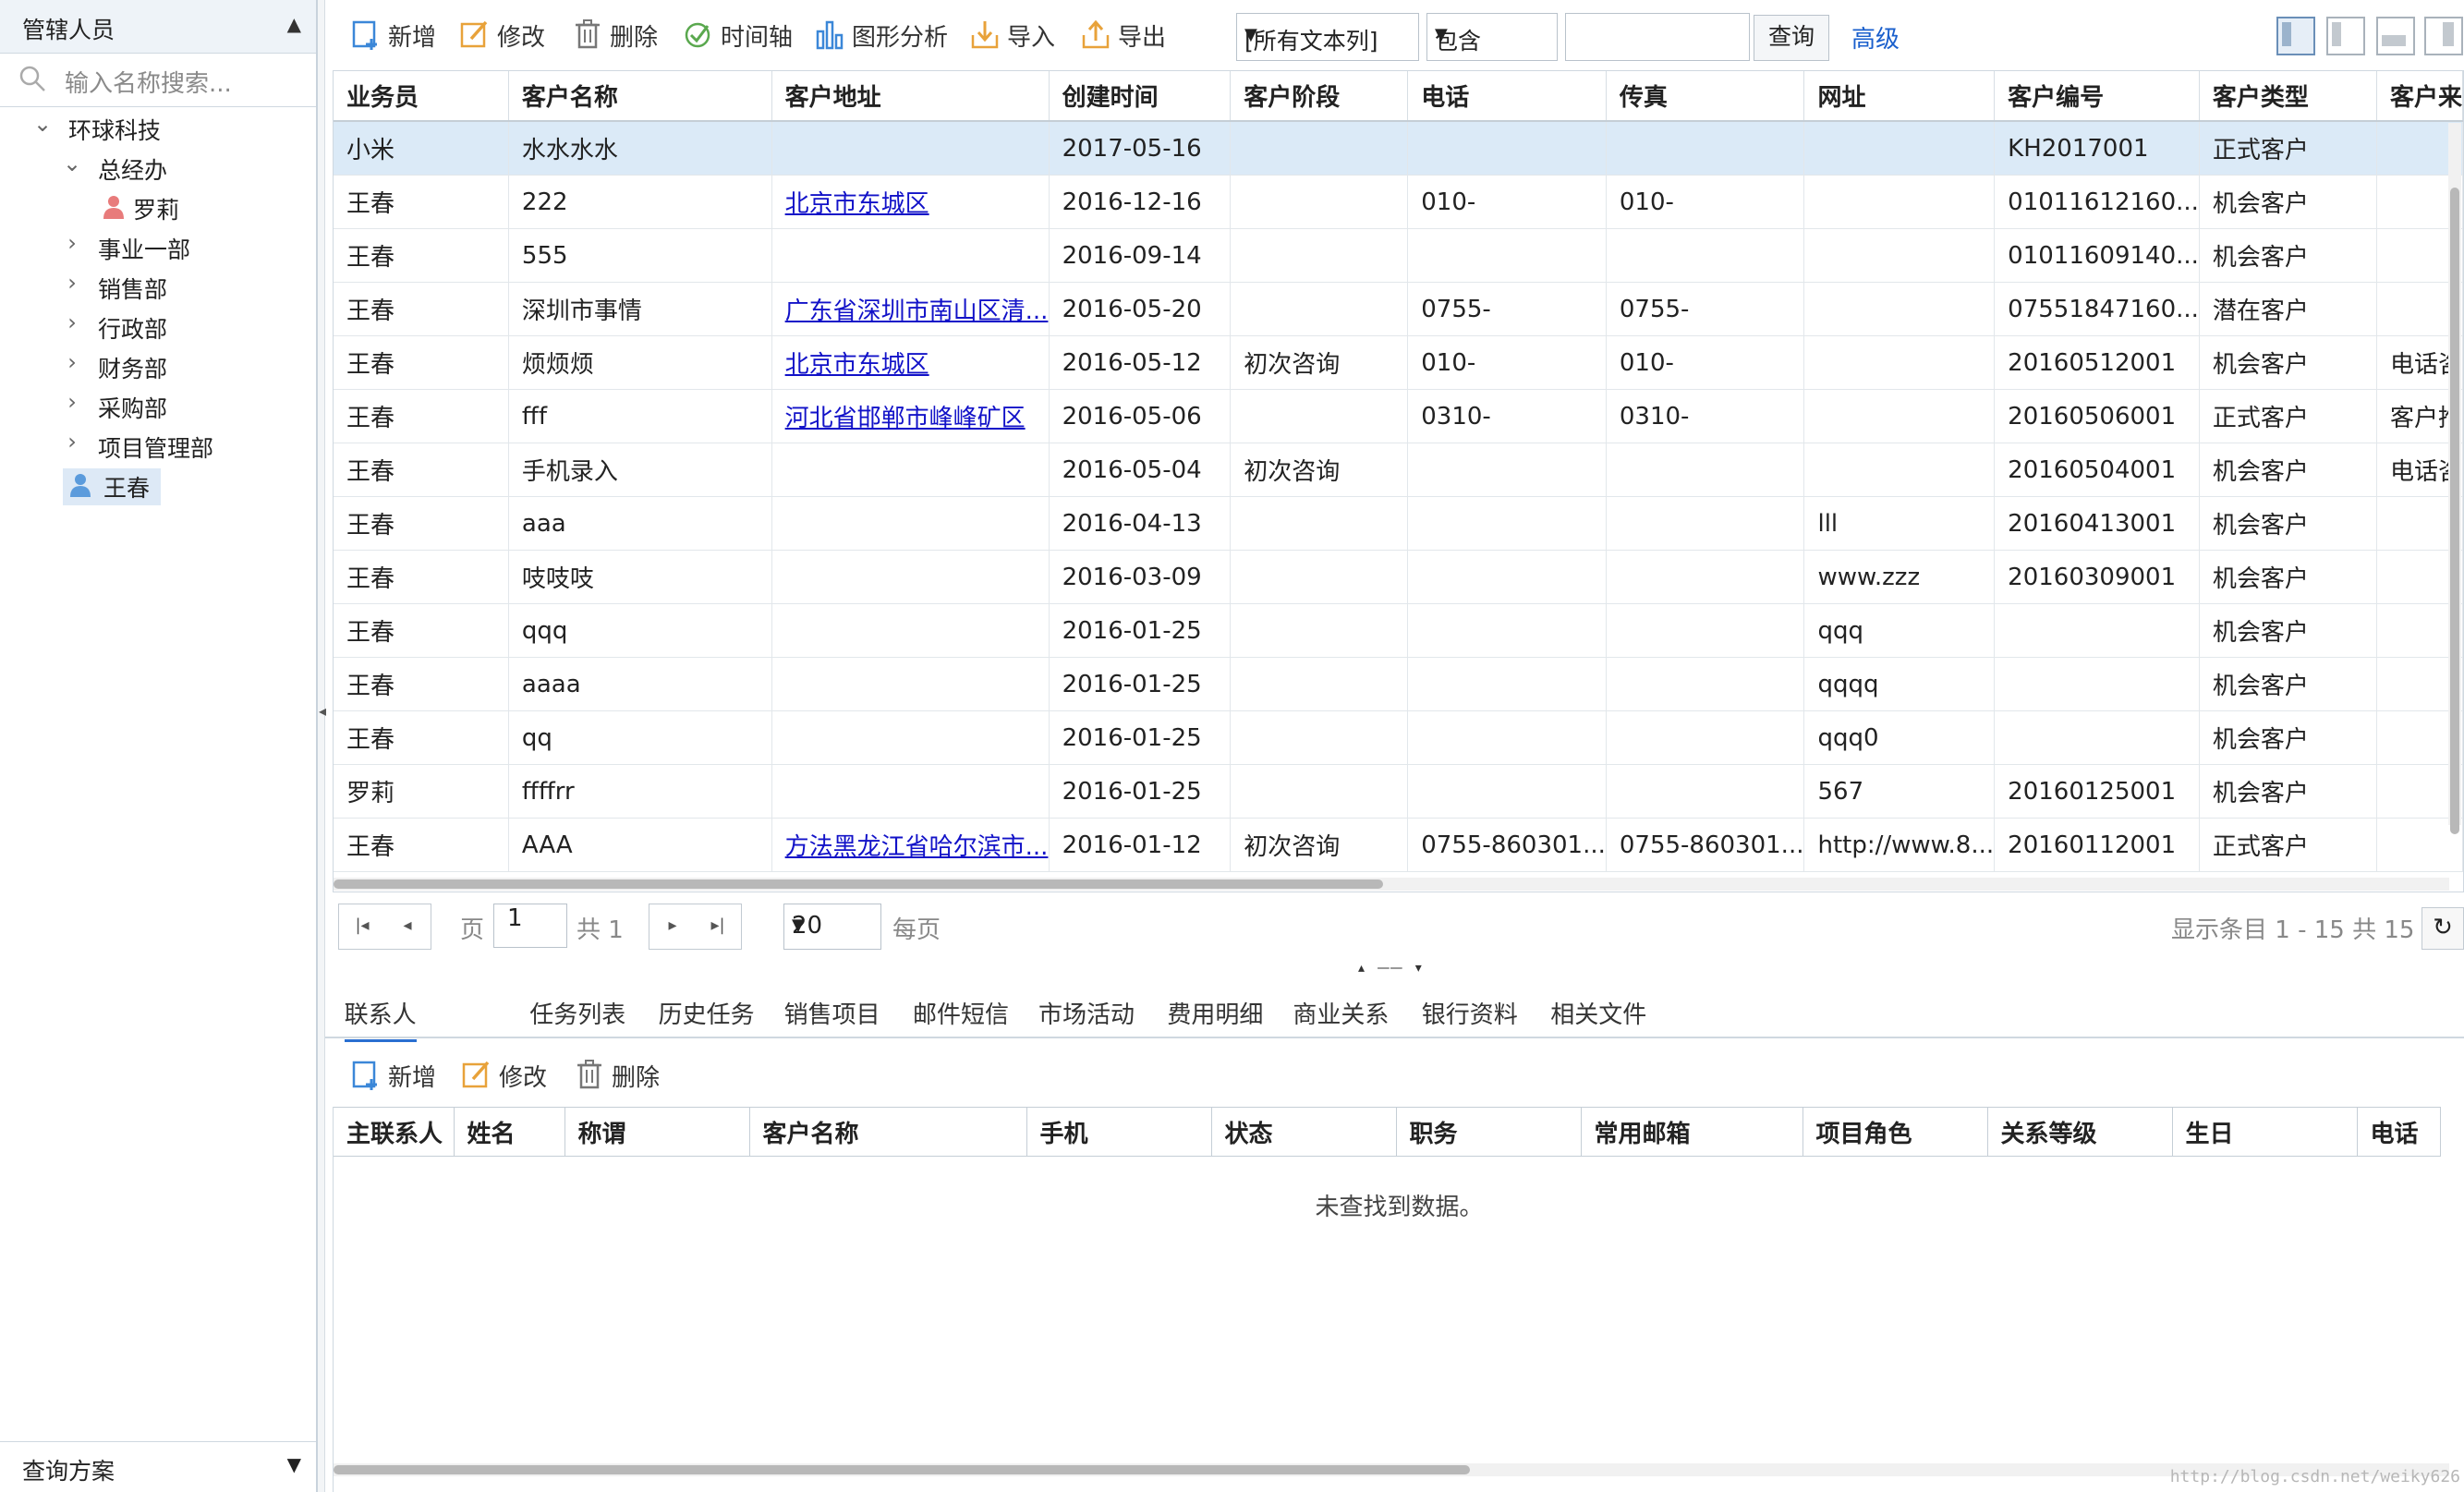 The image size is (2464, 1492). Describe the element at coordinates (961, 1013) in the screenshot. I see `tab-5: 邮件短信` at that location.